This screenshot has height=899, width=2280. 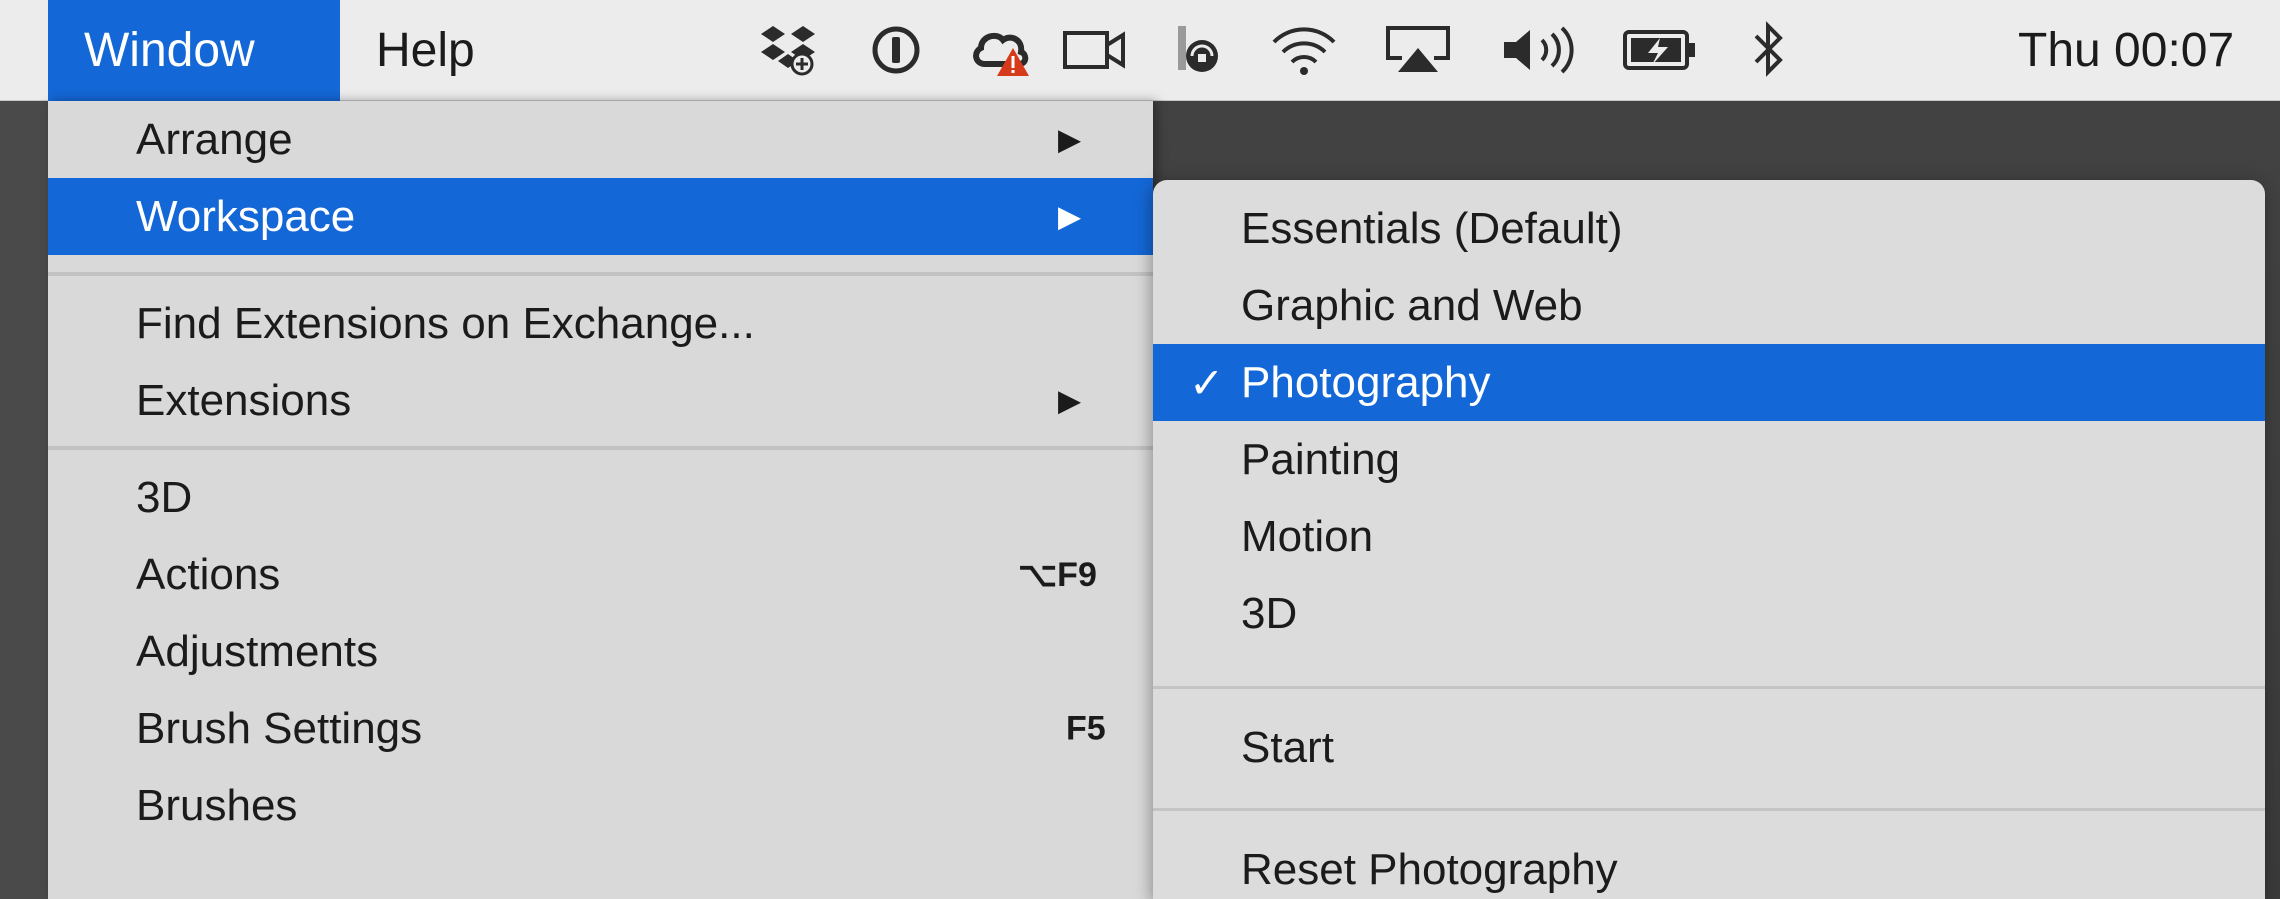 I want to click on camera-icon, so click(x=1095, y=50).